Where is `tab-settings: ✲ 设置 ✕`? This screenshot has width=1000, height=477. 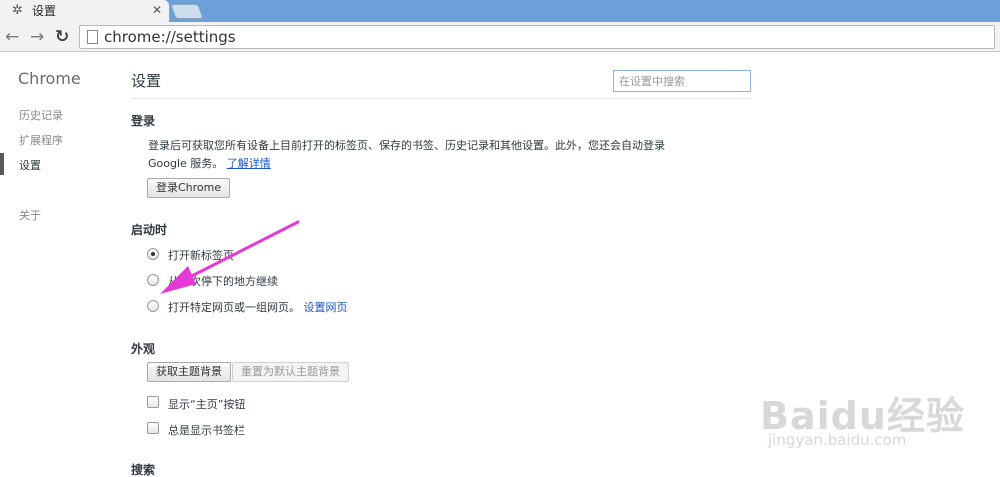
tab-settings: ✲ 设置 ✕ is located at coordinates (85, 11).